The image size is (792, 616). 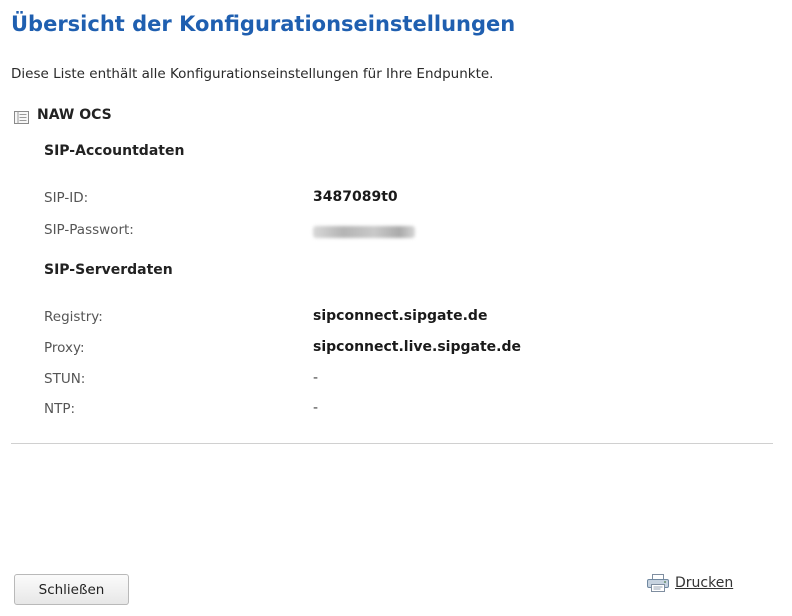 What do you see at coordinates (21, 116) in the screenshot?
I see `list-icon` at bounding box center [21, 116].